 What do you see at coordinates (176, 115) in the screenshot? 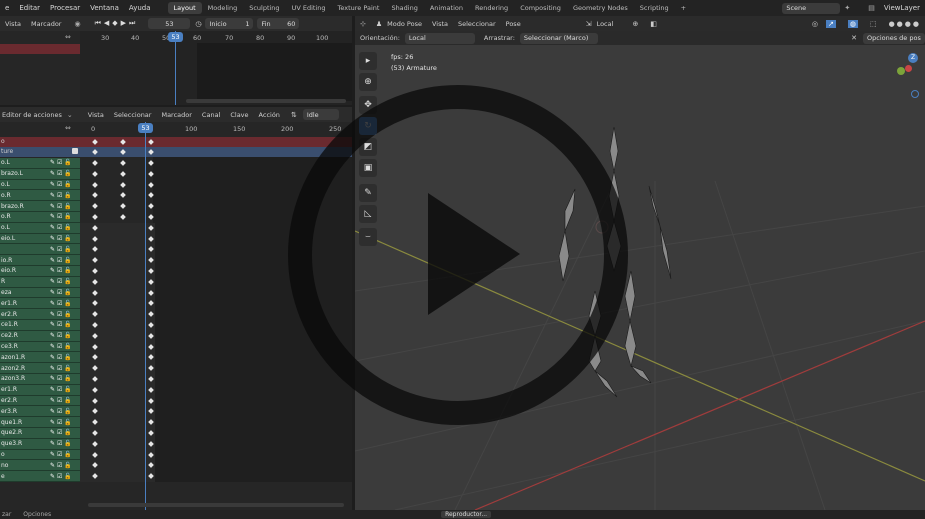
I see `dopesheet-menu-marker: Marcador` at bounding box center [176, 115].